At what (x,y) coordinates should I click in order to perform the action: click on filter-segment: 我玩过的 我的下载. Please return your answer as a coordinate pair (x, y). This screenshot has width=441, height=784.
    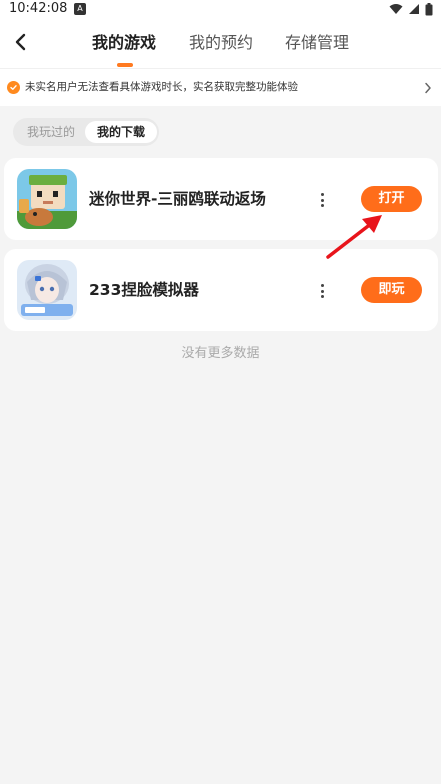
    Looking at the image, I should click on (86, 132).